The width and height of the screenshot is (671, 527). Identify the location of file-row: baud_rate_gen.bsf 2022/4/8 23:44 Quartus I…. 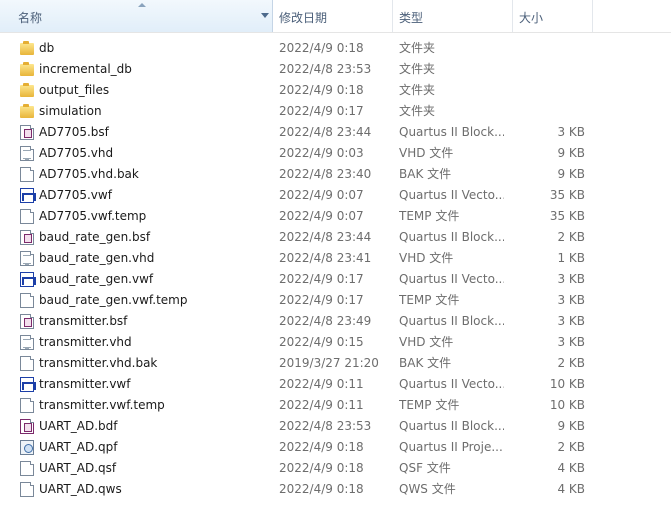
(335, 237).